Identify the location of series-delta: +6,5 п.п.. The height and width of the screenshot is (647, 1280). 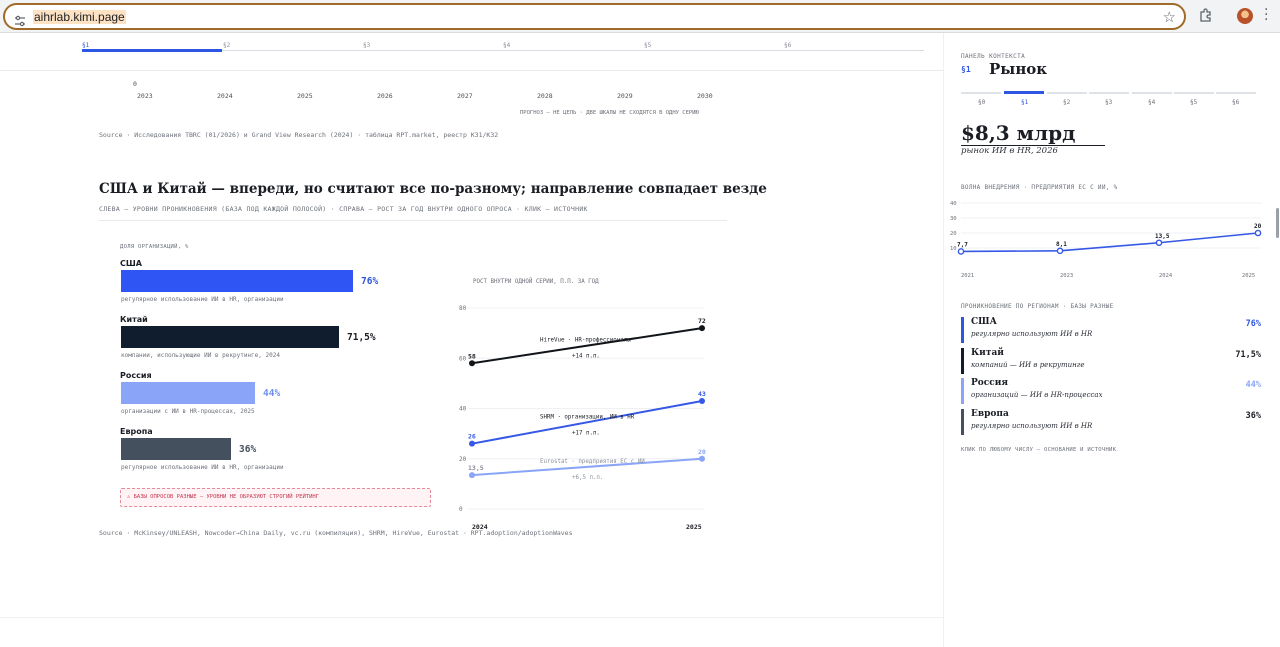
(587, 478).